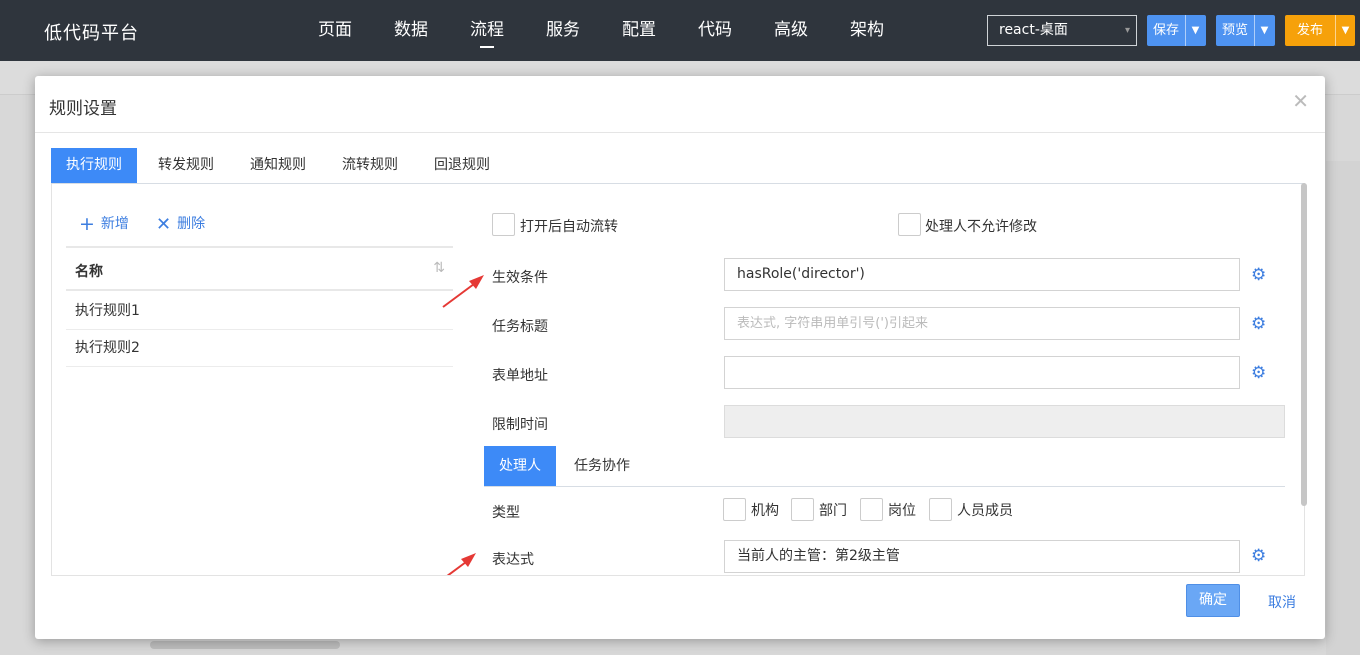 The width and height of the screenshot is (1360, 655). What do you see at coordinates (563, 30) in the screenshot?
I see `nav-item-services: 服务` at bounding box center [563, 30].